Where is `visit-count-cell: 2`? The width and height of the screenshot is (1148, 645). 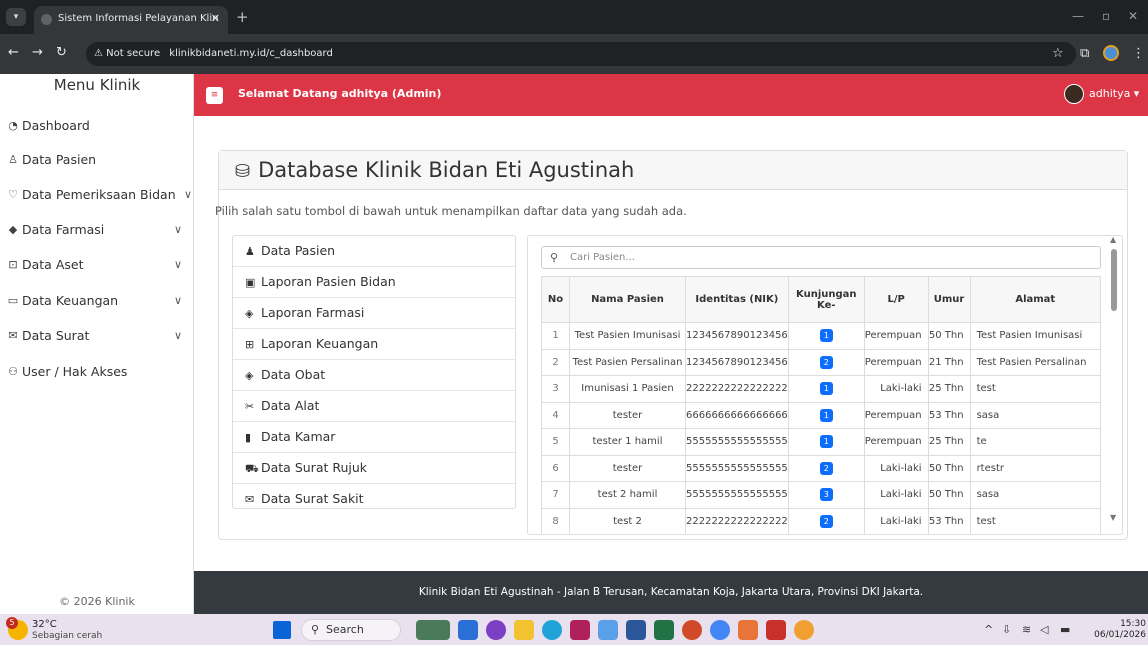 visit-count-cell: 2 is located at coordinates (826, 362).